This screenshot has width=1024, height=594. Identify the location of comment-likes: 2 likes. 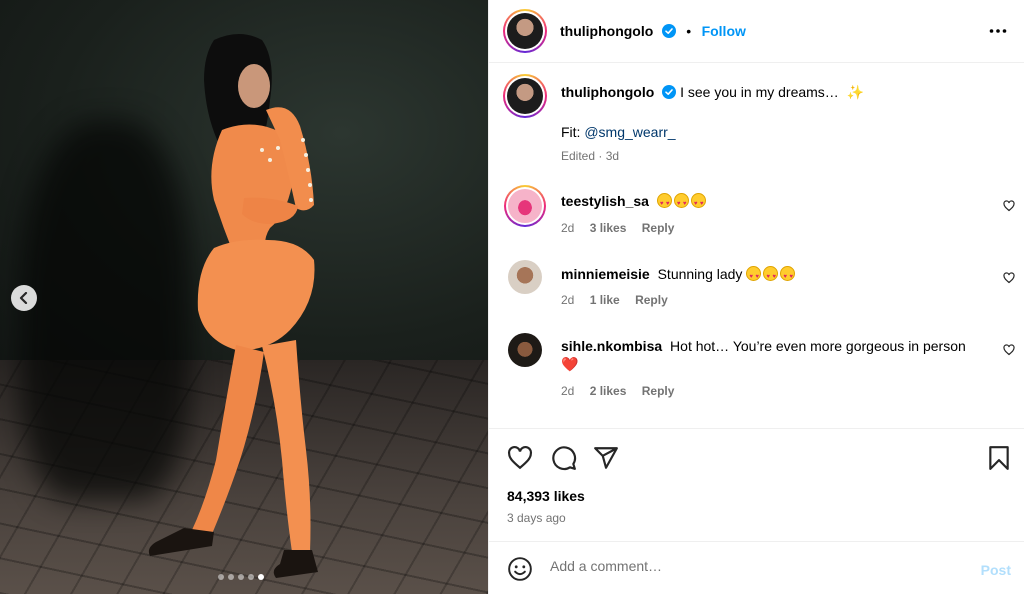
(608, 391).